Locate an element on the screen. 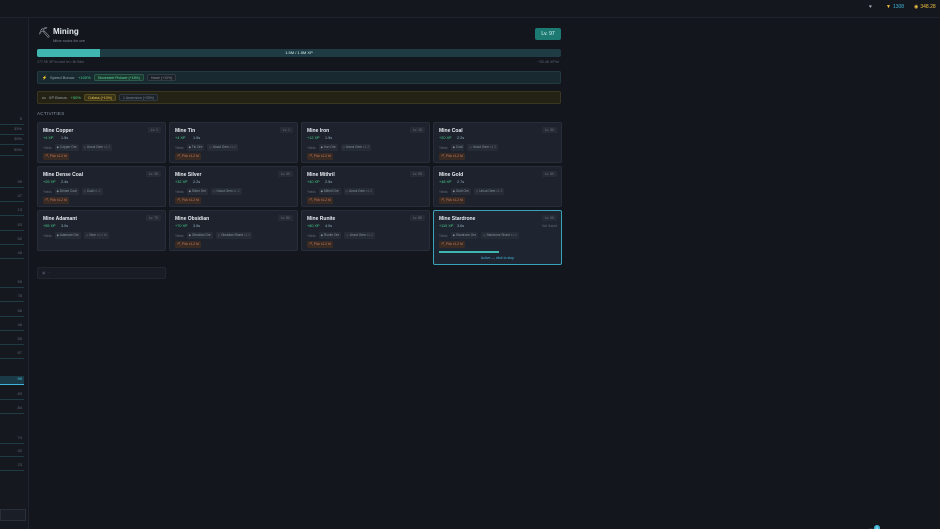 The height and width of the screenshot is (529, 940). sidebar-skill-level: 78 is located at coordinates (12, 297).